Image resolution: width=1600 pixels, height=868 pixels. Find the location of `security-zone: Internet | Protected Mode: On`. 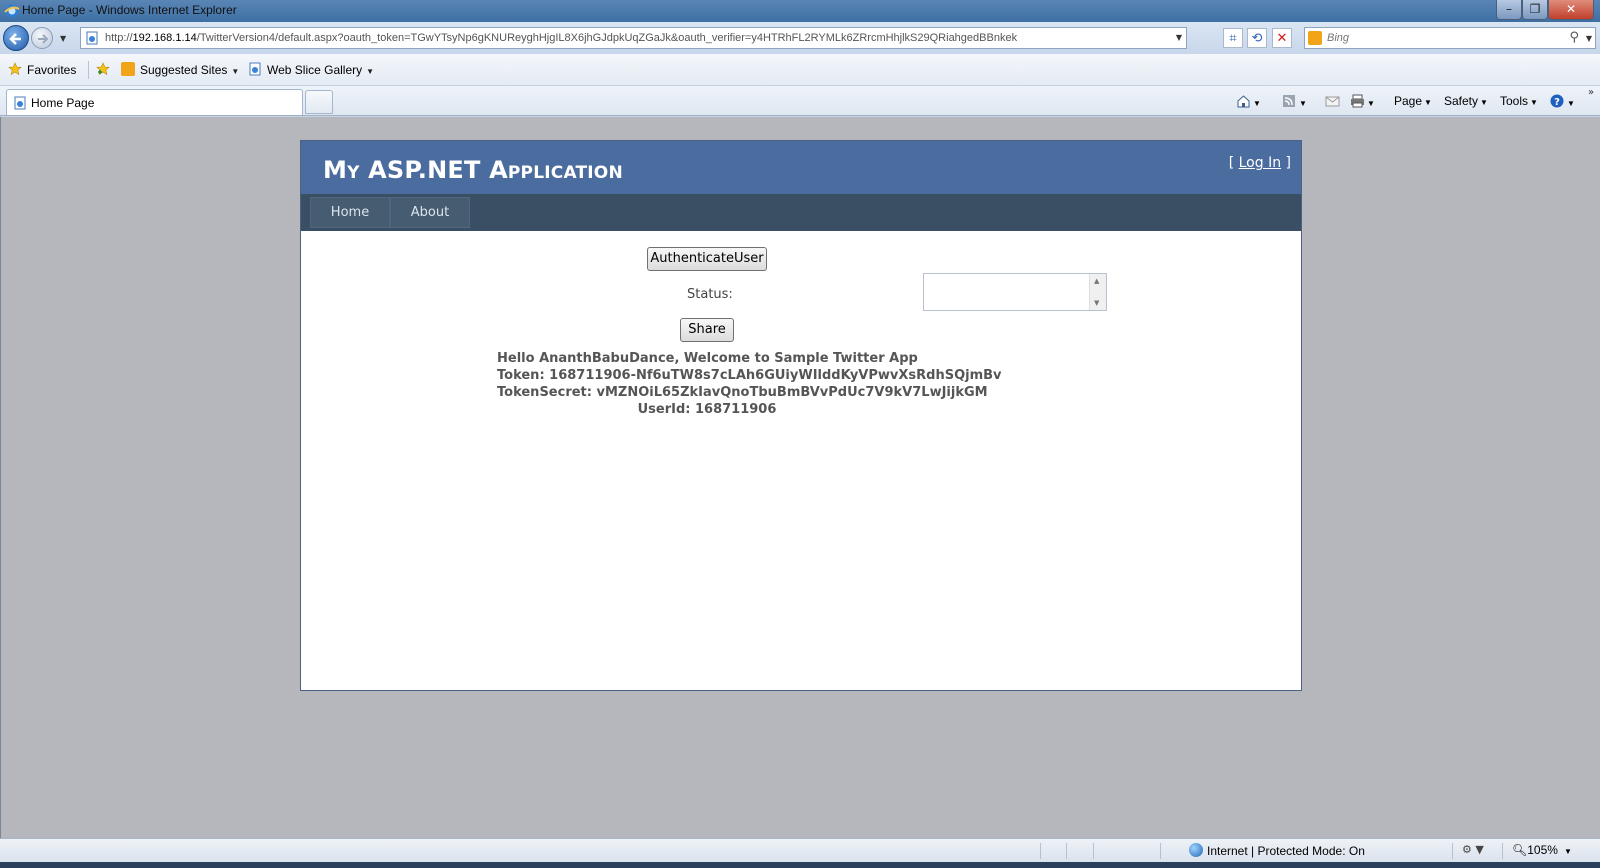

security-zone: Internet | Protected Mode: On is located at coordinates (1277, 850).